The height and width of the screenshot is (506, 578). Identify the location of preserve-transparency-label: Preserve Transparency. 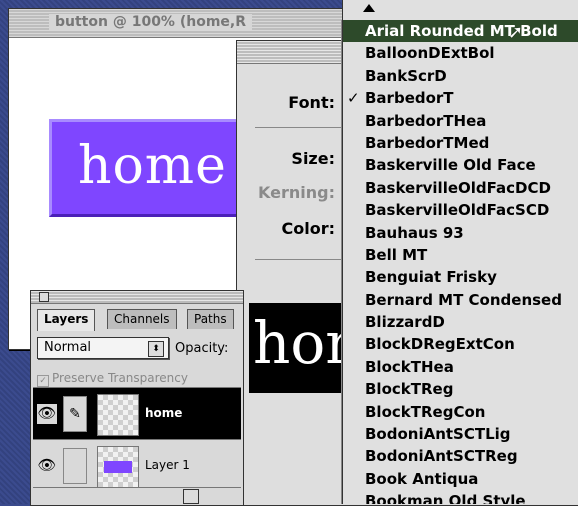
(120, 378).